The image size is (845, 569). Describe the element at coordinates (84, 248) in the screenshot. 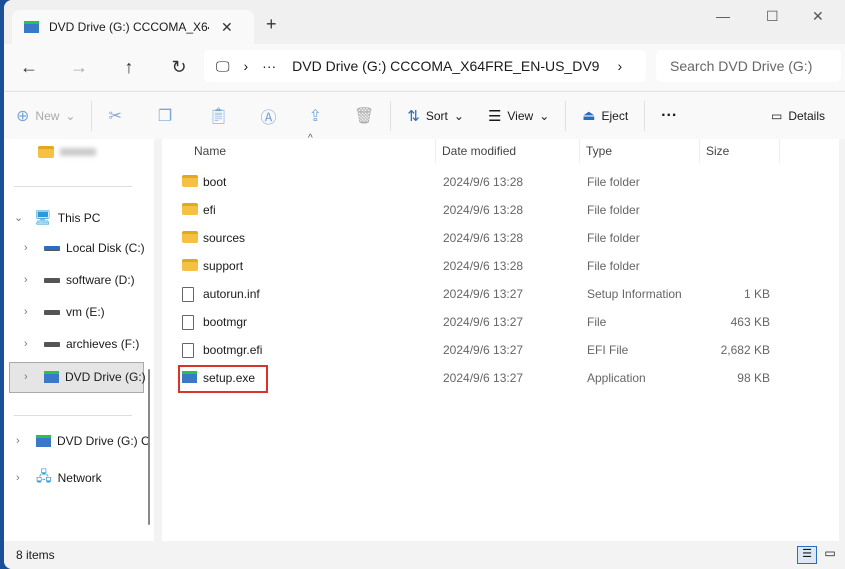

I see `sidebar-item-local-disk-c: › Local Disk (C:)` at that location.